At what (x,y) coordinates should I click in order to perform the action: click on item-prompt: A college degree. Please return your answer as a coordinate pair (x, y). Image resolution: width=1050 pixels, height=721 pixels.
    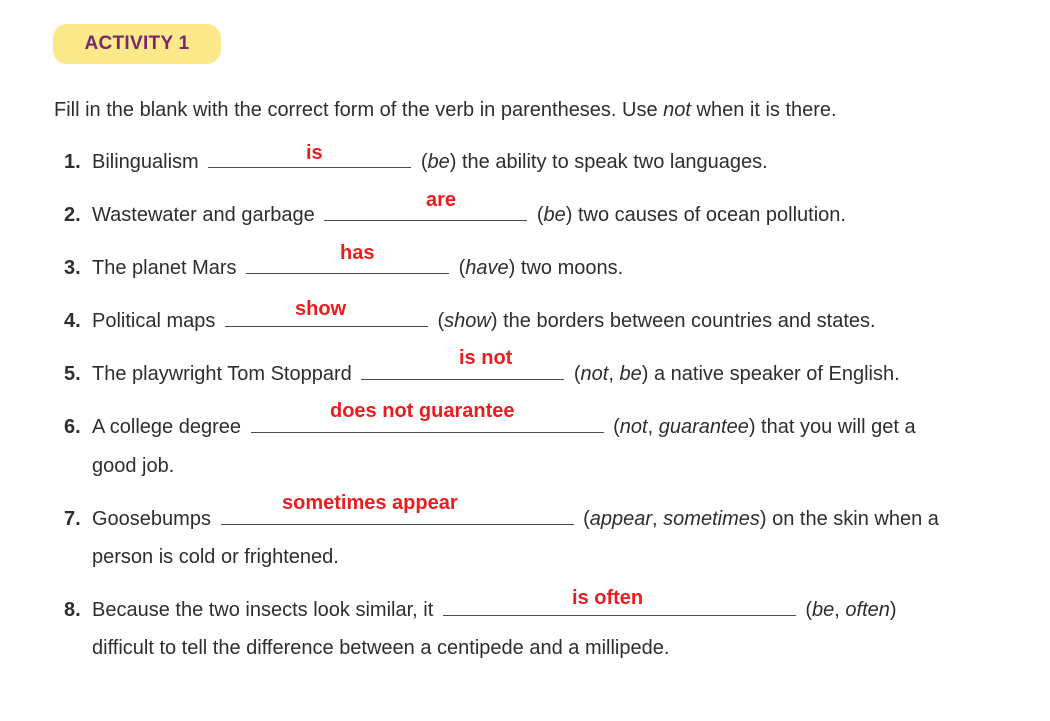
    Looking at the image, I should click on (167, 427).